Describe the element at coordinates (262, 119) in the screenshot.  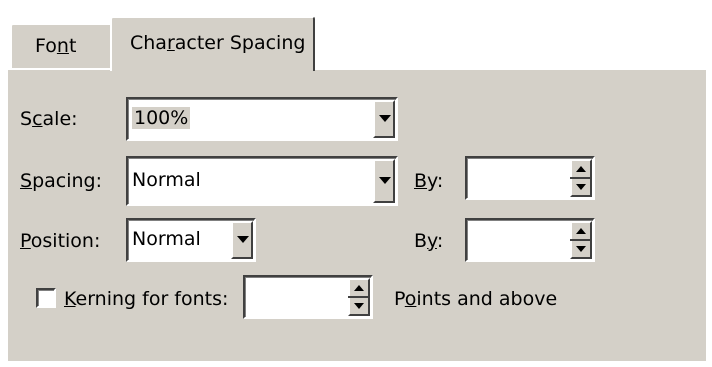
I see `scale-dropdown: 100%` at that location.